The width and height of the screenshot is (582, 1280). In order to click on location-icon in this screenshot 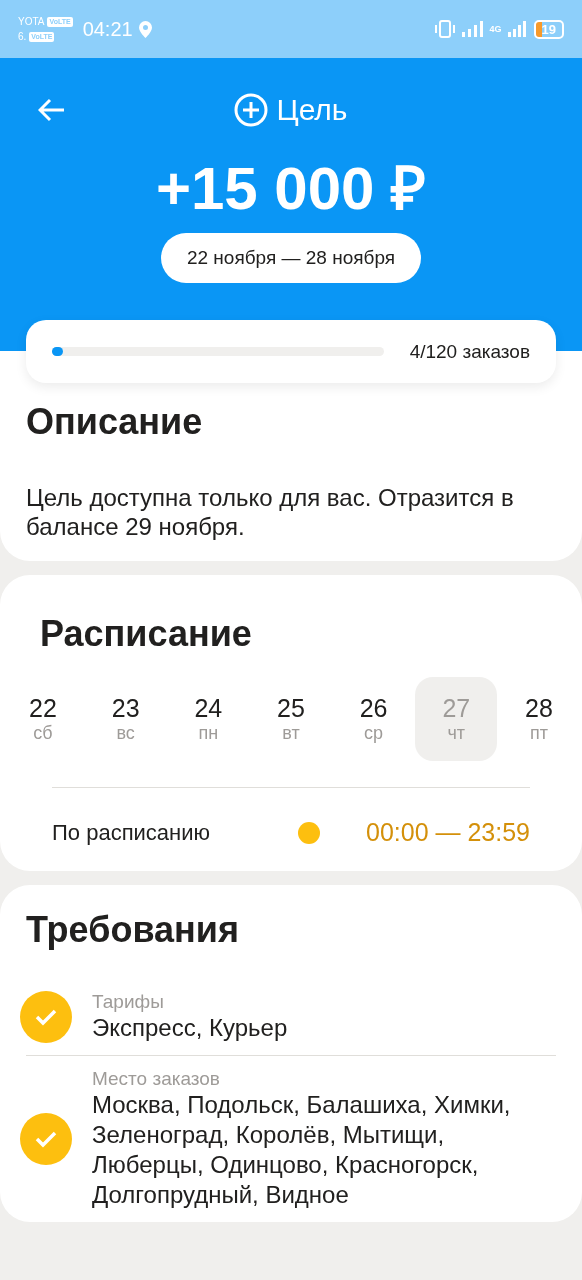, I will do `click(145, 29)`.